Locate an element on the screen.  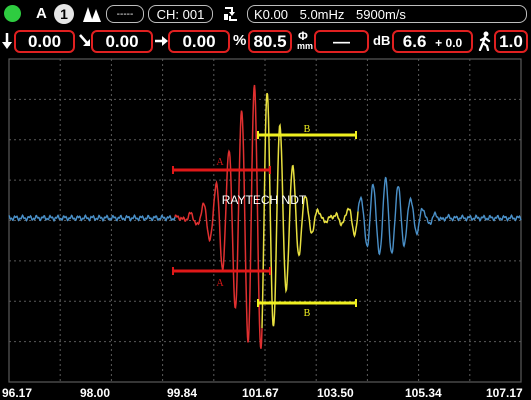
watermark: RAYTECH NDT is located at coordinates (264, 200).